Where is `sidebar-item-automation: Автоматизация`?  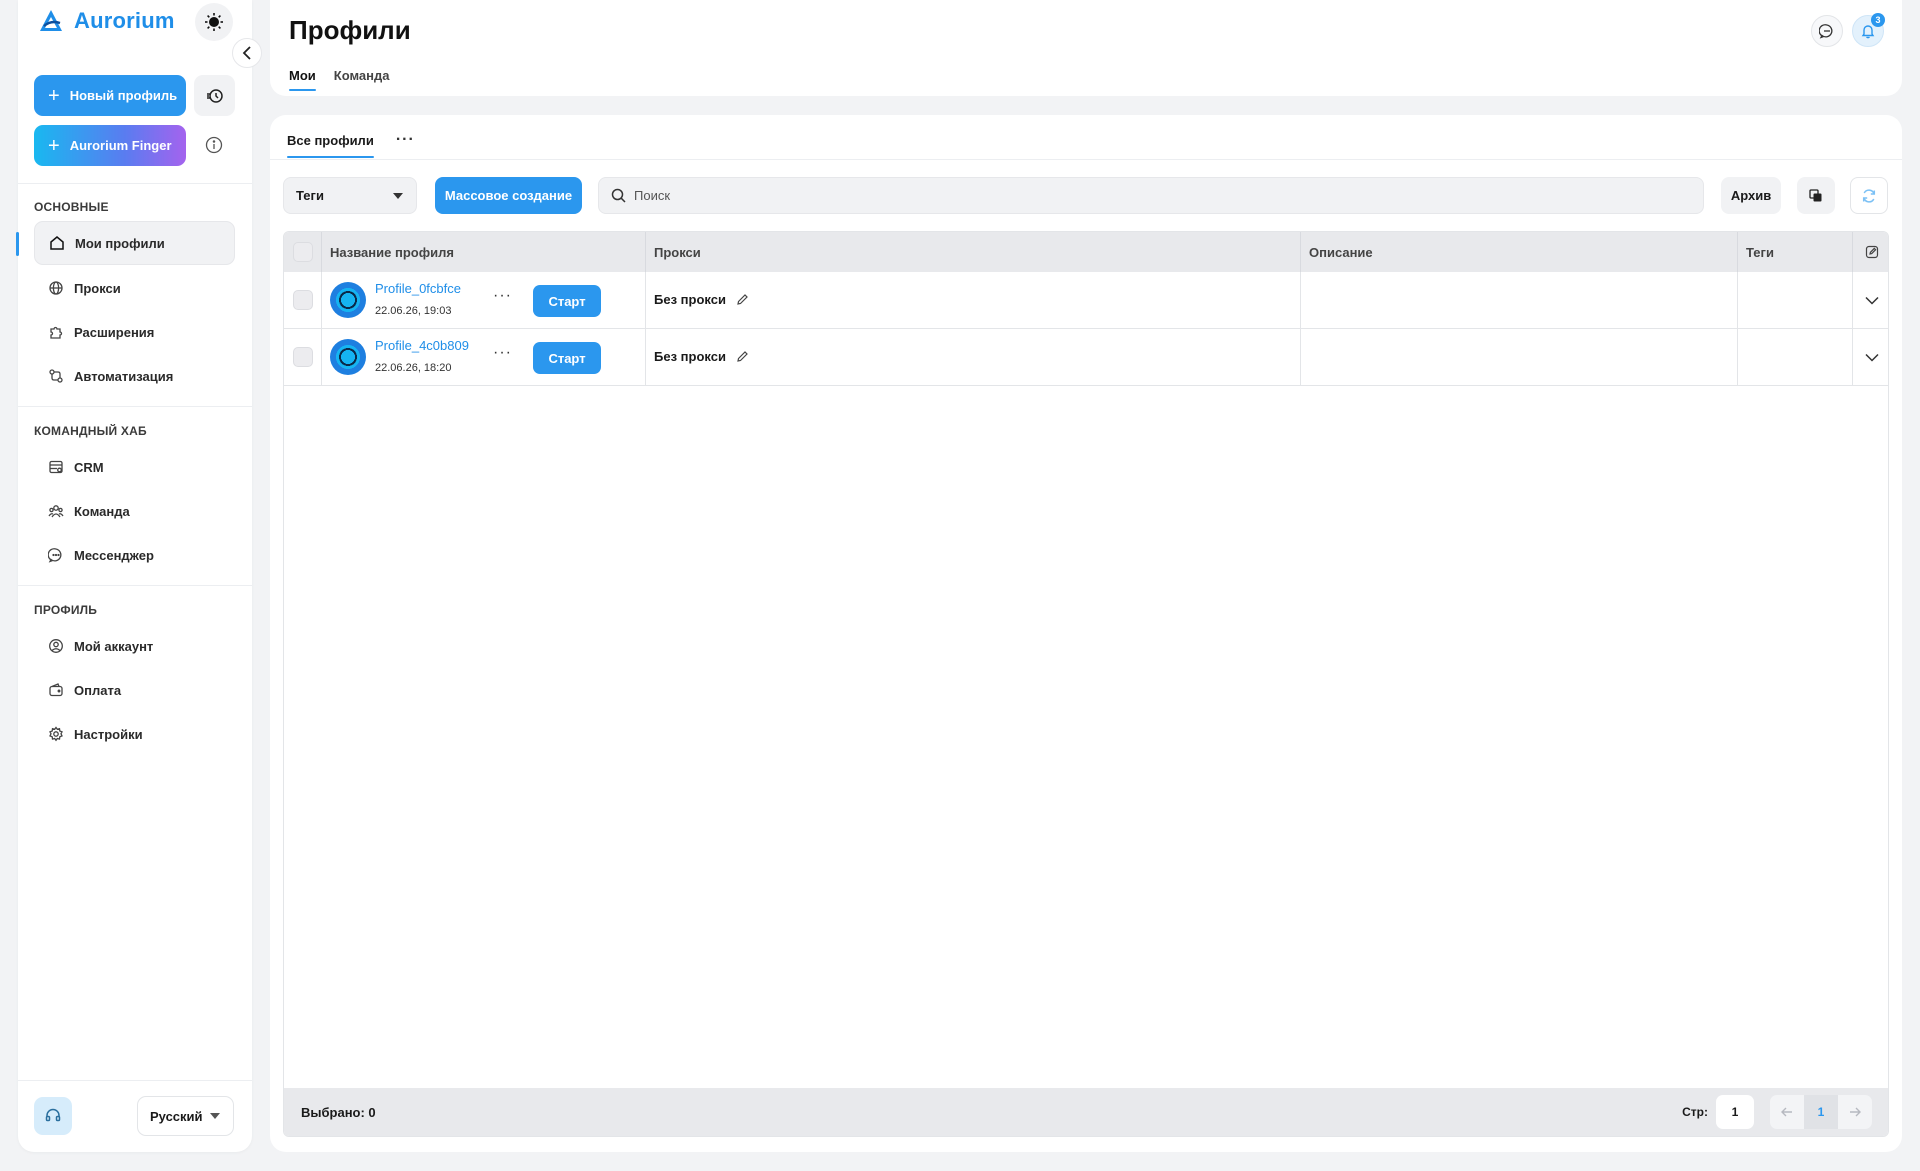
sidebar-item-automation: Автоматизация is located at coordinates (134, 376).